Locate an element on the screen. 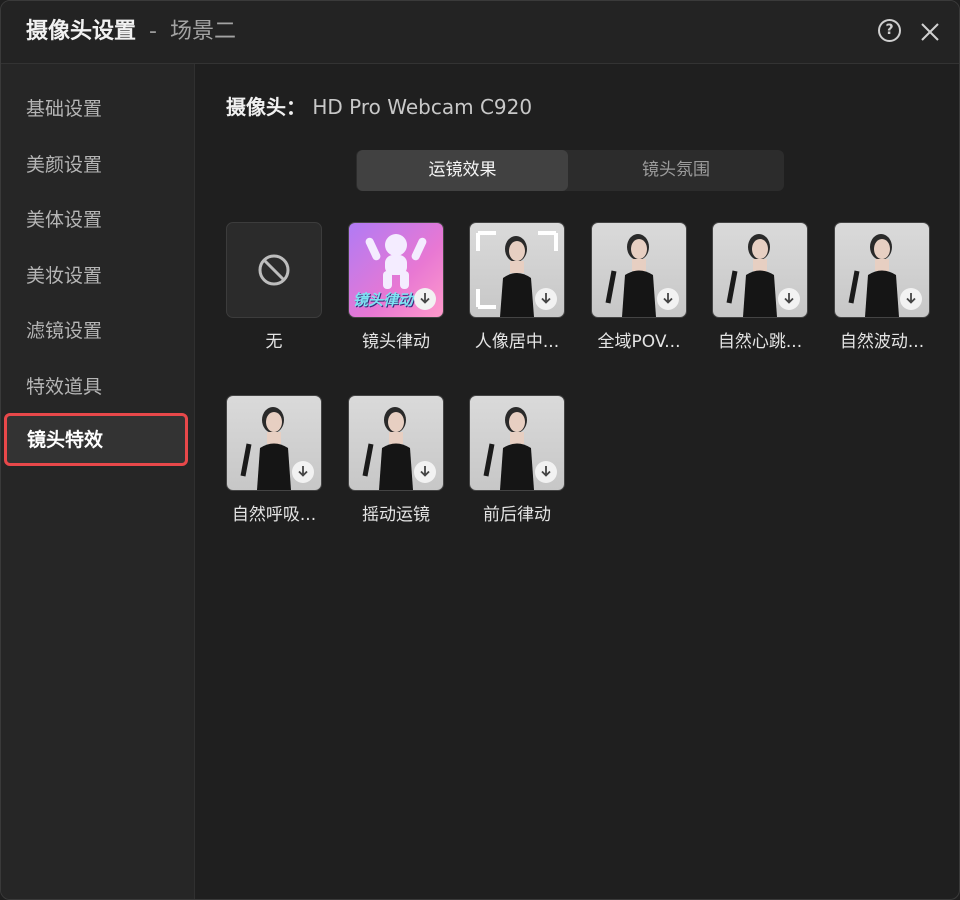 The image size is (960, 900). effect-item-none: 无 is located at coordinates (274, 287).